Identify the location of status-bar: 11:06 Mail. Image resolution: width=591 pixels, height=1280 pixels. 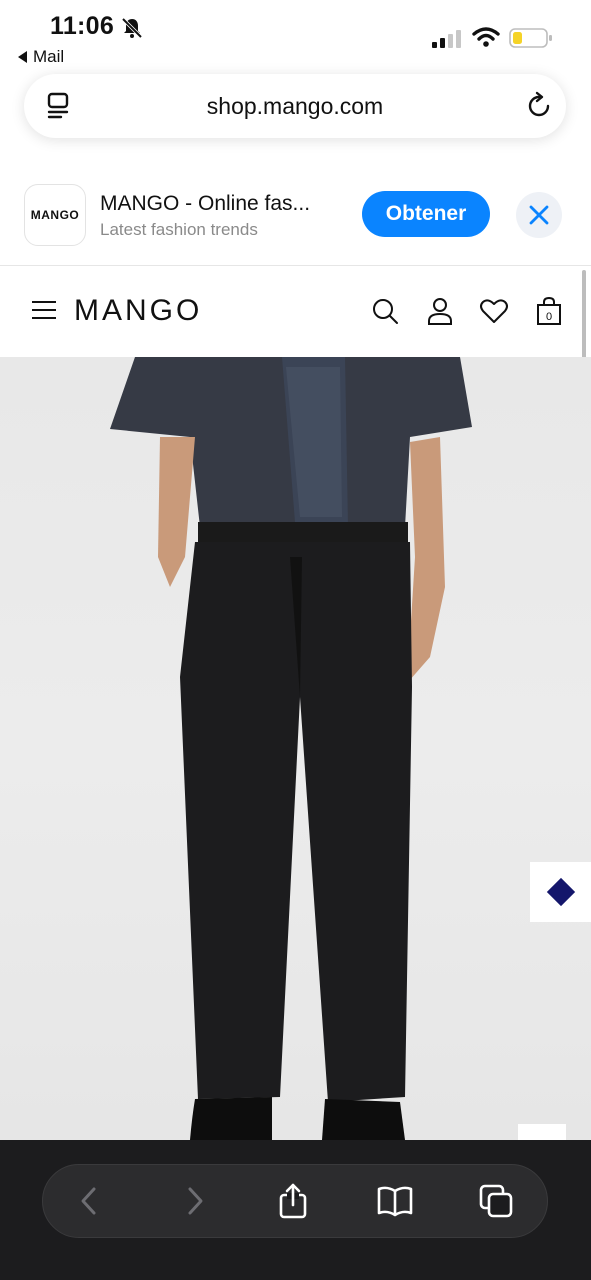
(295, 36).